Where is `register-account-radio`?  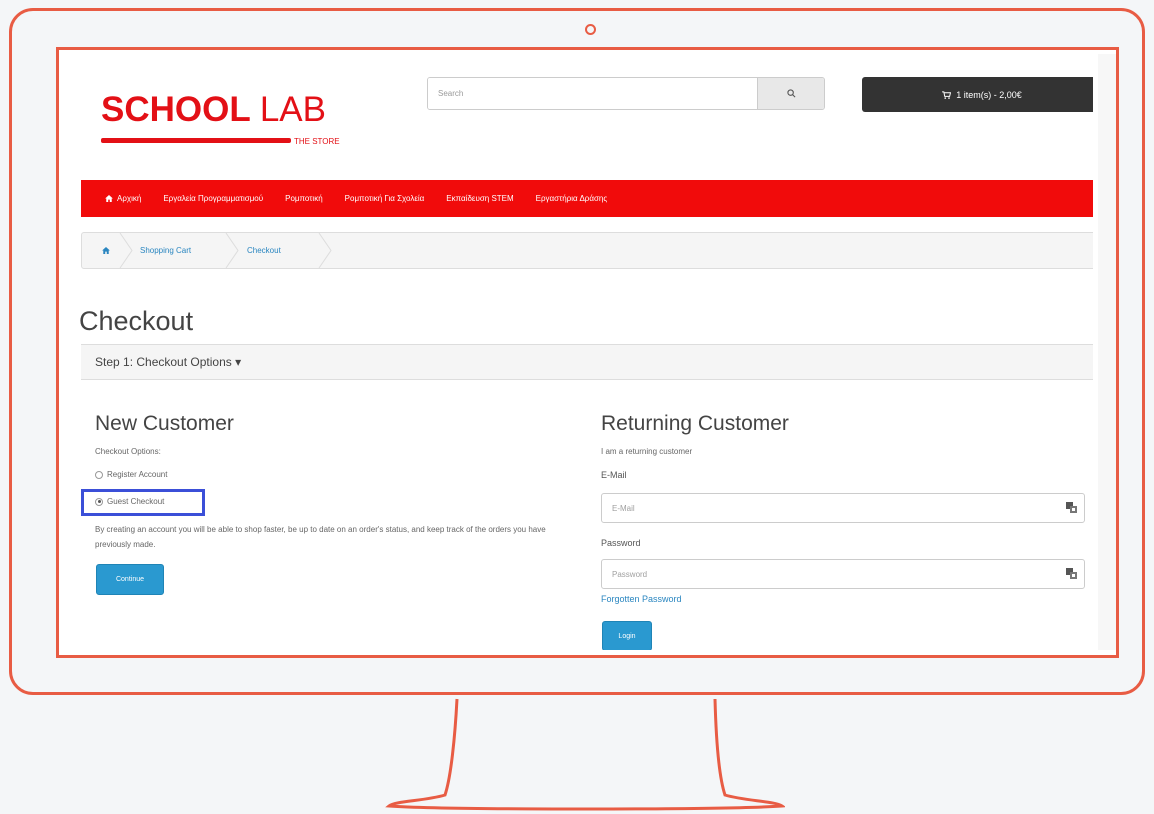
register-account-radio is located at coordinates (99, 474).